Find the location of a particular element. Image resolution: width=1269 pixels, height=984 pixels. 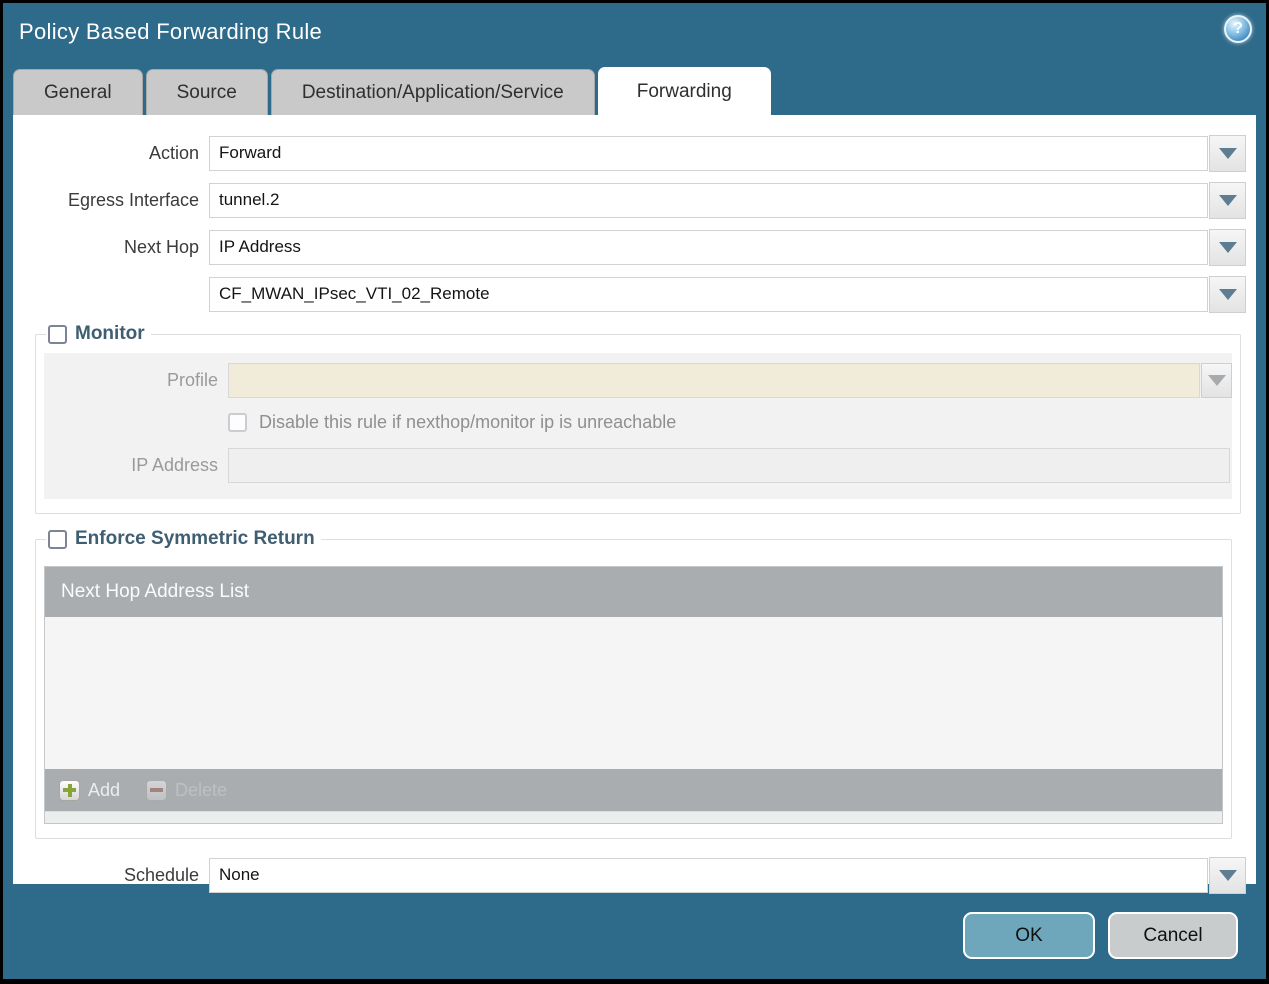

symmetric-return-legend-label: Enforce Symmetric Return is located at coordinates (195, 538).